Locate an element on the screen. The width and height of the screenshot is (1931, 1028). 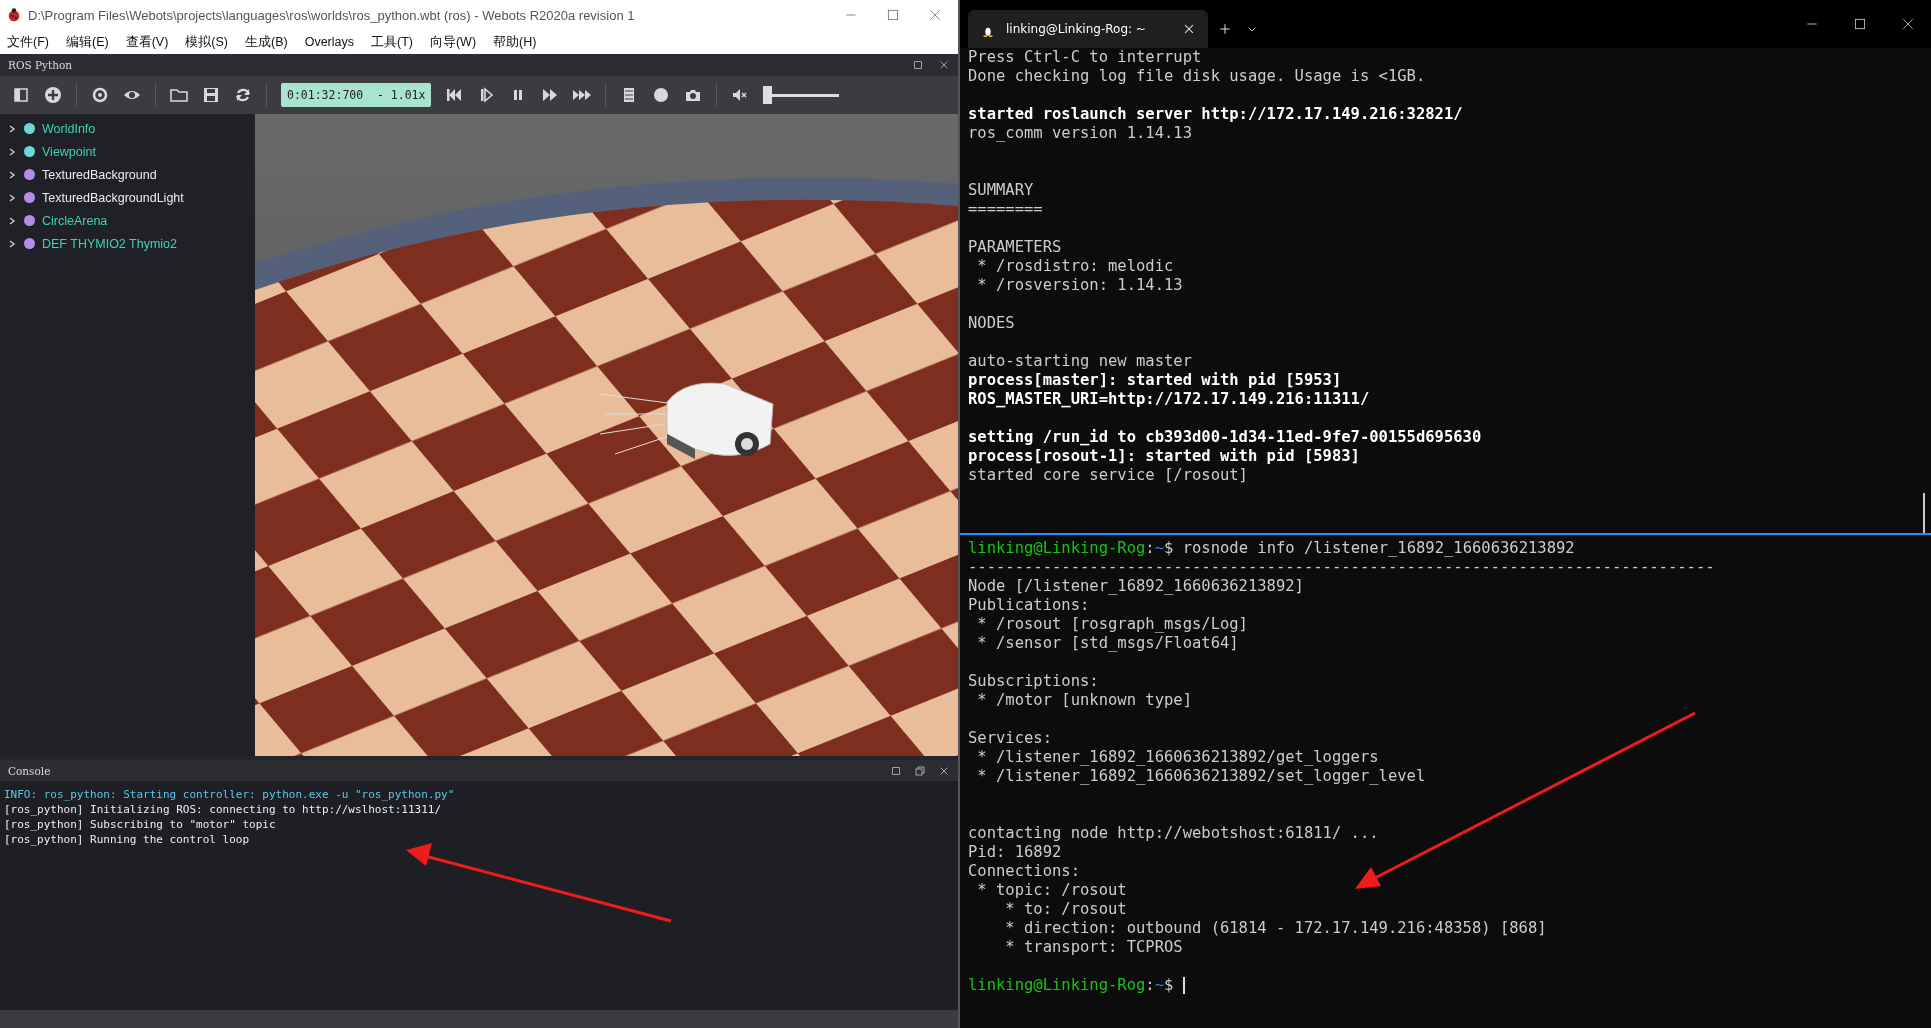
terminal-line: ros_comm version 1.14.13 is located at coordinates (1080, 133).